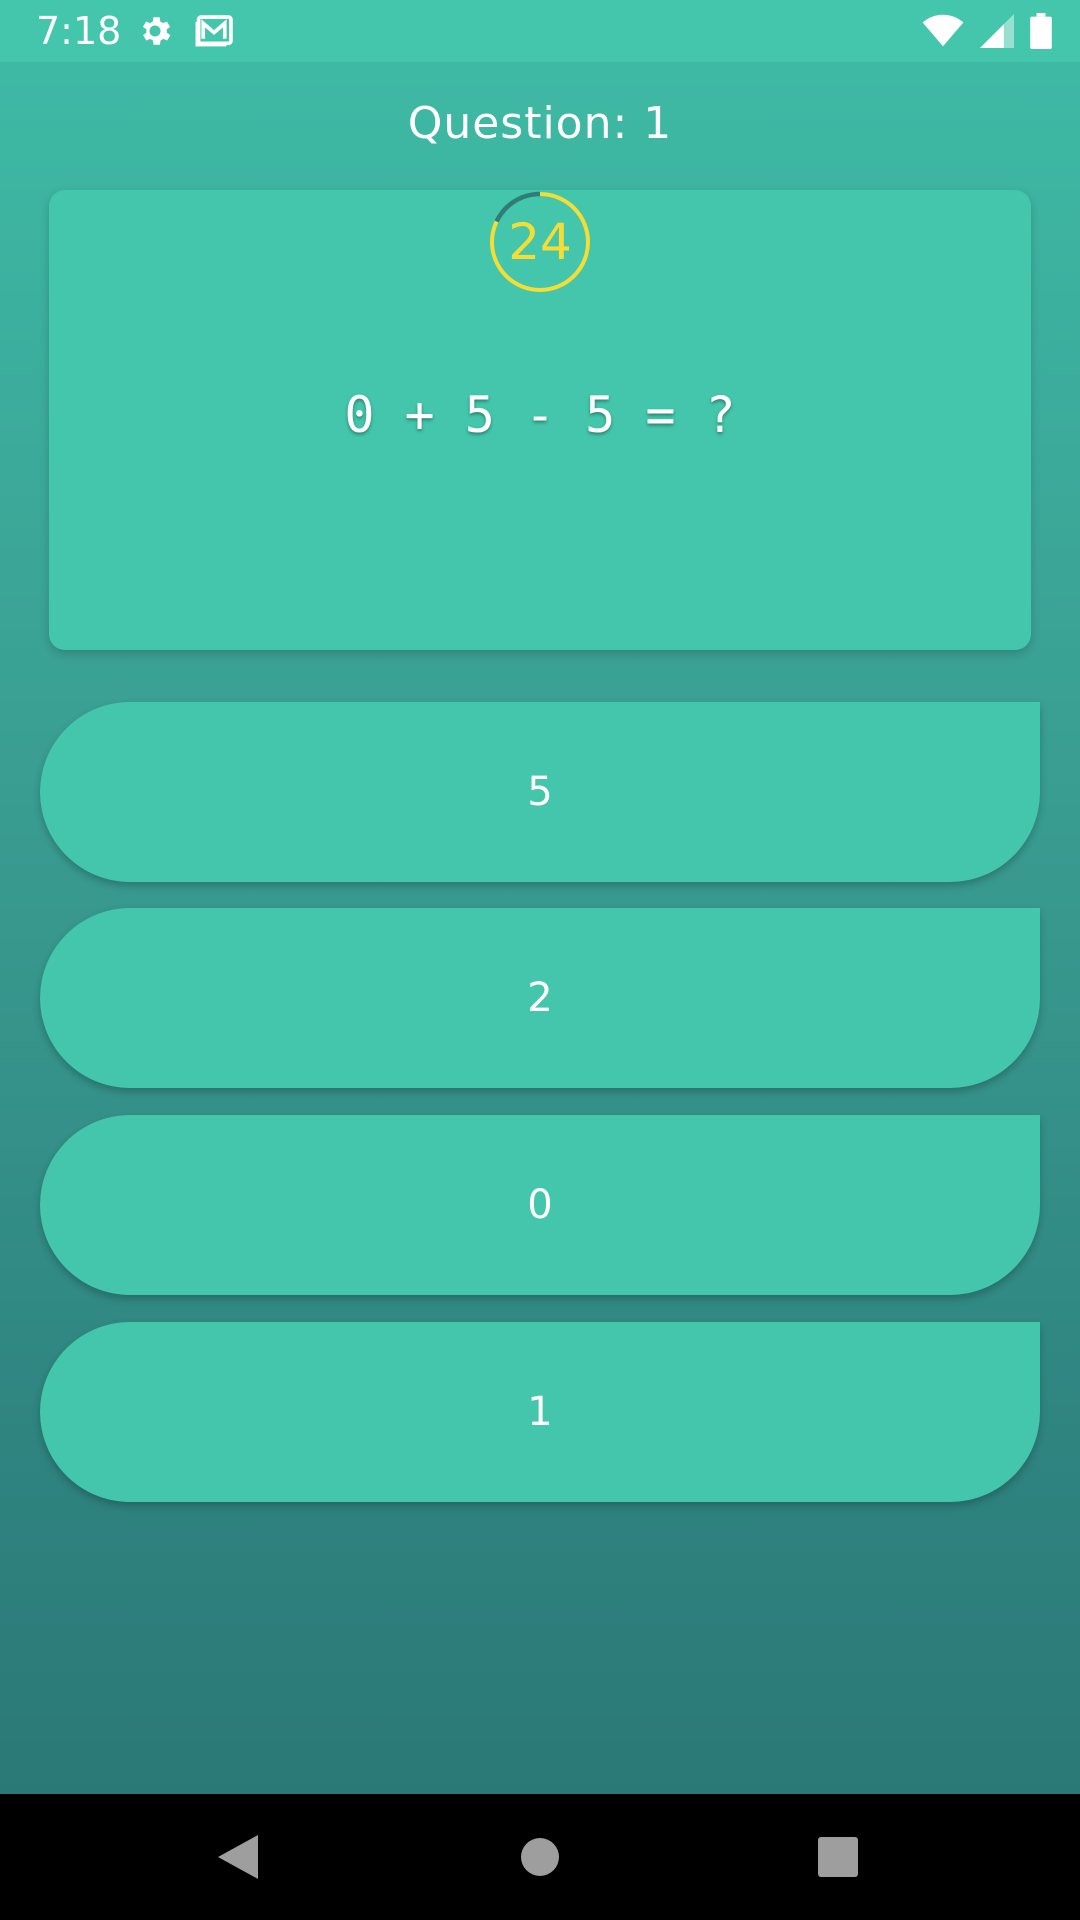  Describe the element at coordinates (540, 123) in the screenshot. I see `page-title: Question: 1` at that location.